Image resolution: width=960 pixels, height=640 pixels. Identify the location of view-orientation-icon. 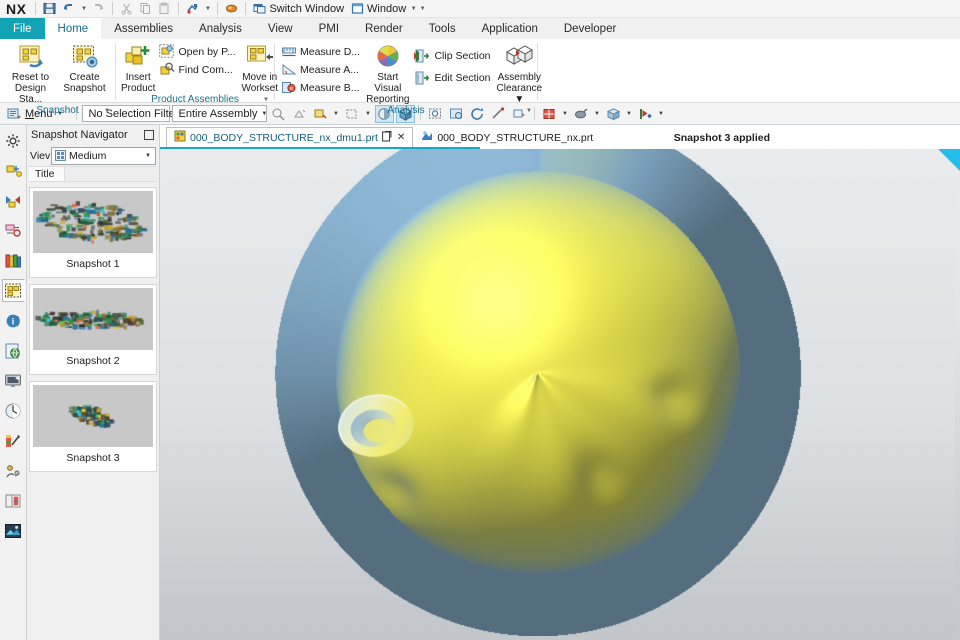
(613, 114).